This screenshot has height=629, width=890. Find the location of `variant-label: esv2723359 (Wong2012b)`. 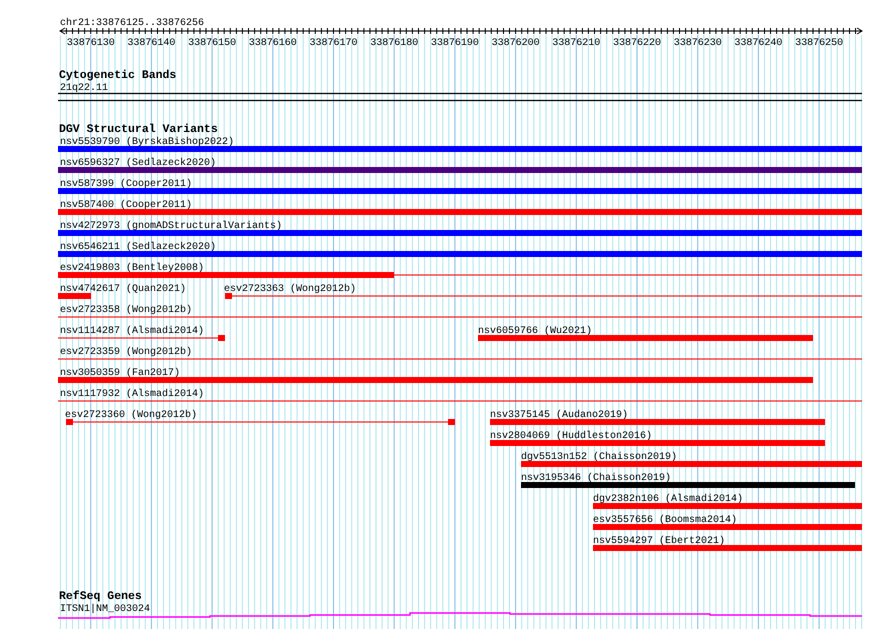

variant-label: esv2723359 (Wong2012b) is located at coordinates (126, 352).